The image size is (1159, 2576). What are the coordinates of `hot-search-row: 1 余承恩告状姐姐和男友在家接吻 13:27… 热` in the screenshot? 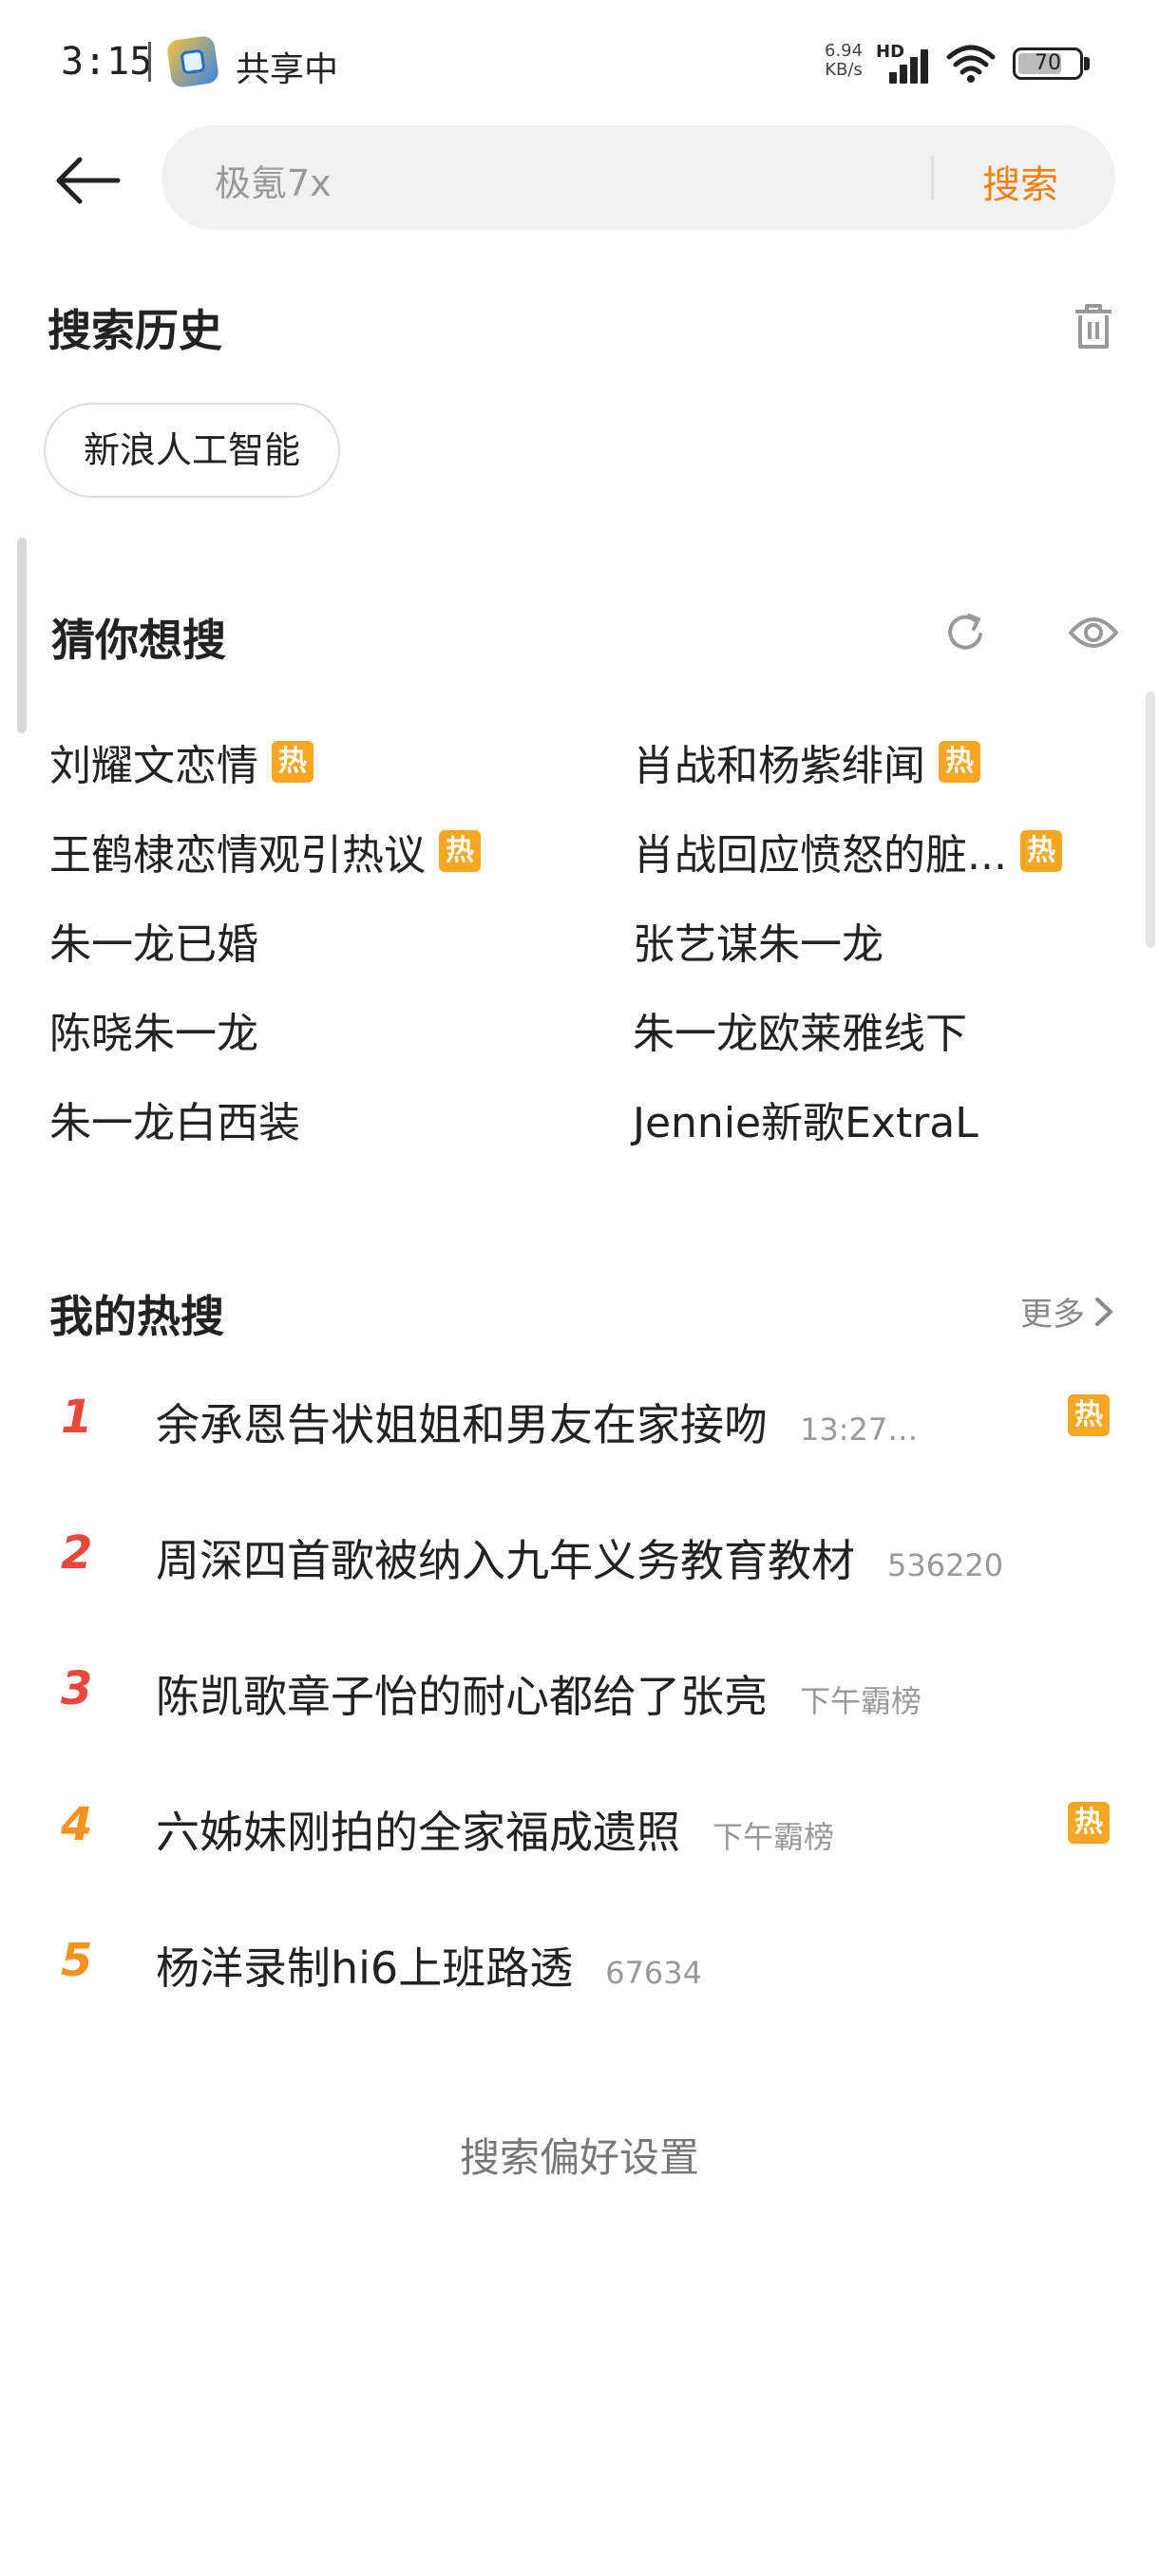 It's located at (579, 1415).